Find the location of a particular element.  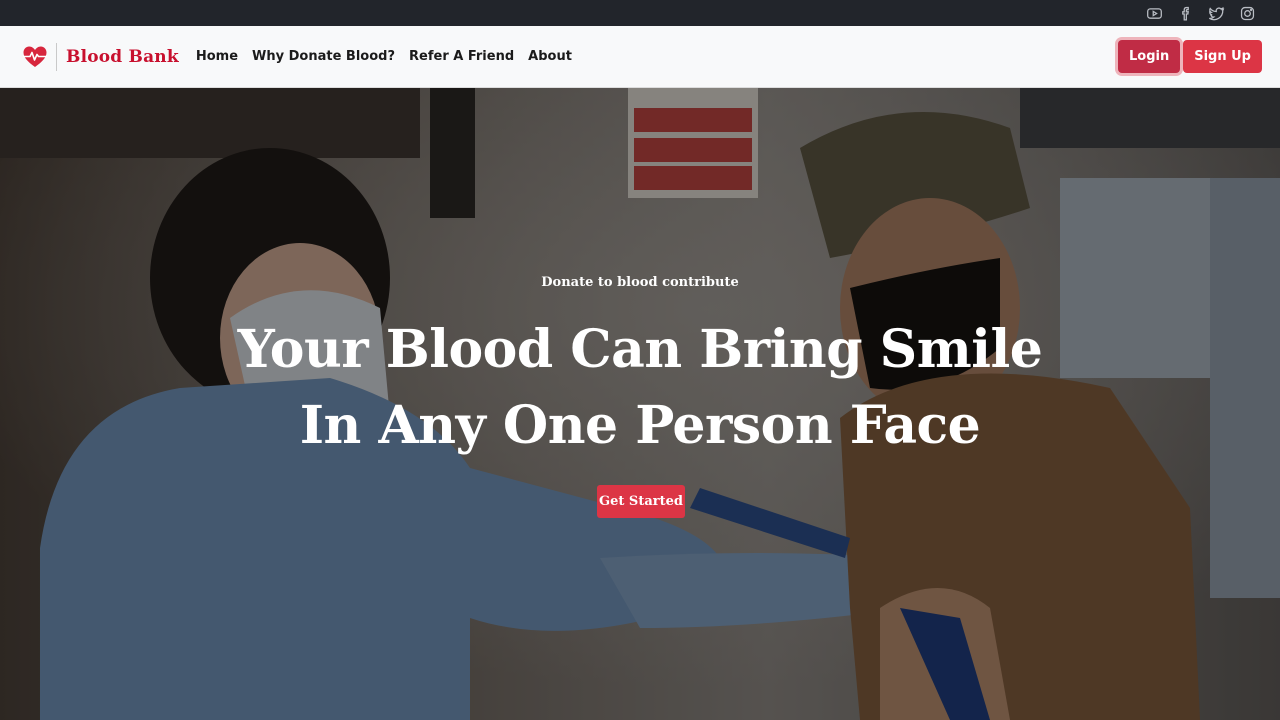

signup-button: Sign Up is located at coordinates (1222, 56).